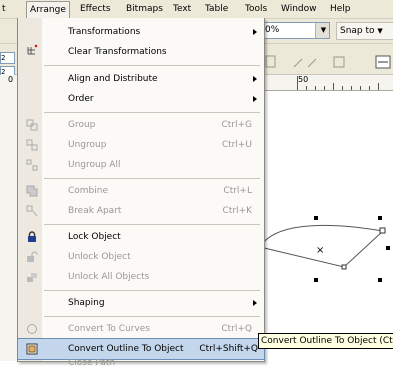  Describe the element at coordinates (237, 191) in the screenshot. I see `menu-shortcut: Ctrl+L` at that location.